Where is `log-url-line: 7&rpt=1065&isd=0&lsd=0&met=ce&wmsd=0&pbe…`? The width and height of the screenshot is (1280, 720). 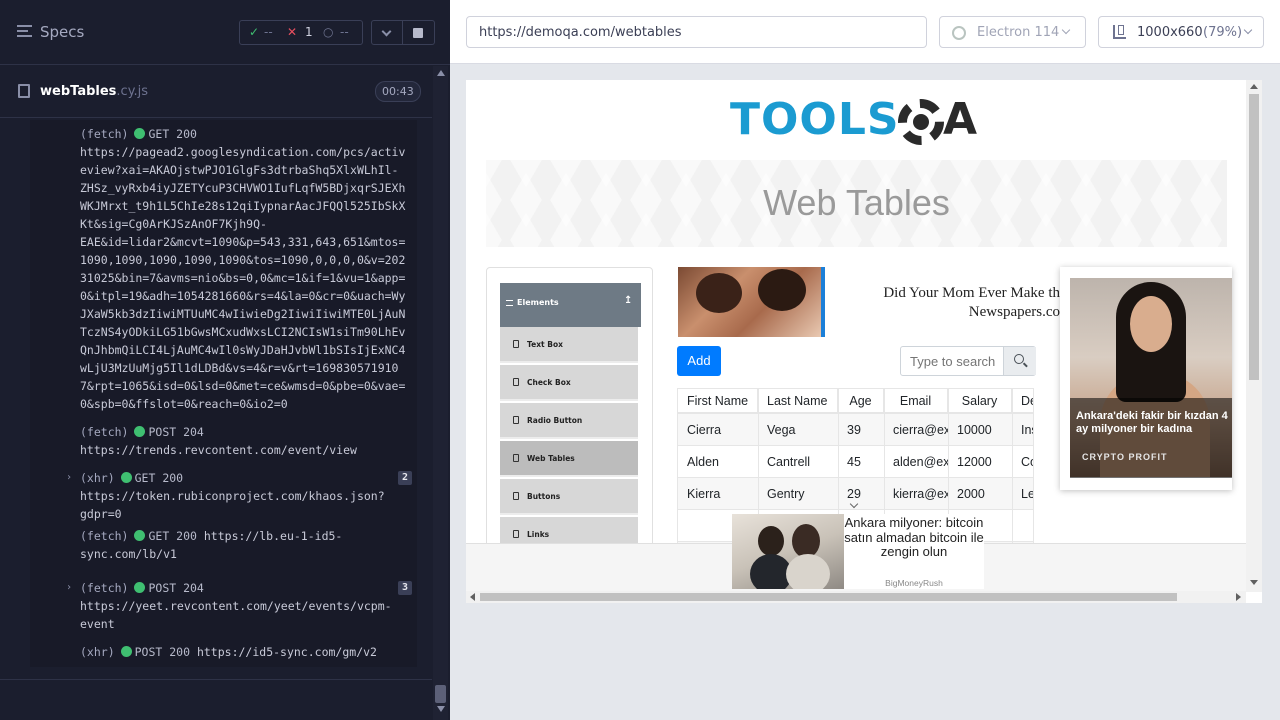 log-url-line: 7&rpt=1065&isd=0&lsd=0&met=ce&wmsd=0&pbe… is located at coordinates (243, 386).